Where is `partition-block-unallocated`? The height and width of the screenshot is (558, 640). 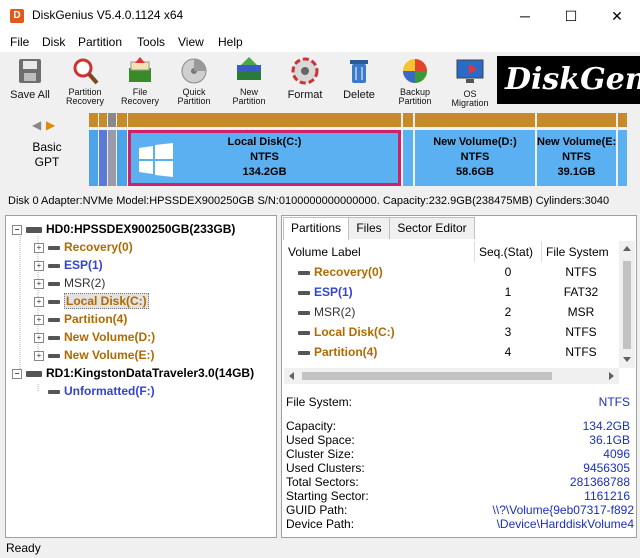 partition-block-unallocated is located at coordinates (622, 149).